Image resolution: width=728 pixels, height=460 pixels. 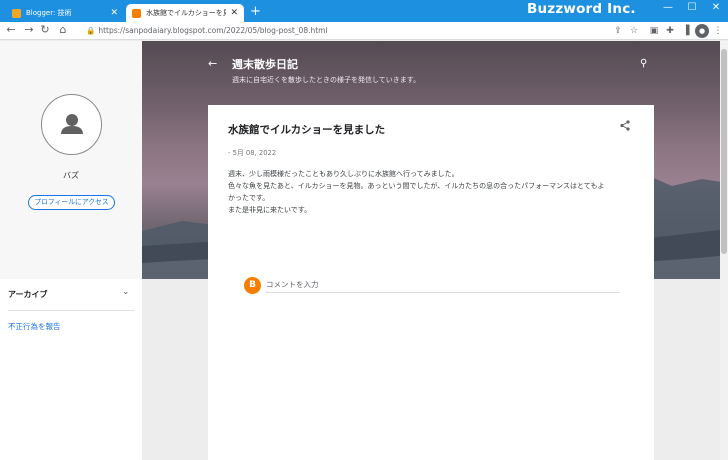 I want to click on blog-title: 週末散歩日記, so click(x=265, y=64).